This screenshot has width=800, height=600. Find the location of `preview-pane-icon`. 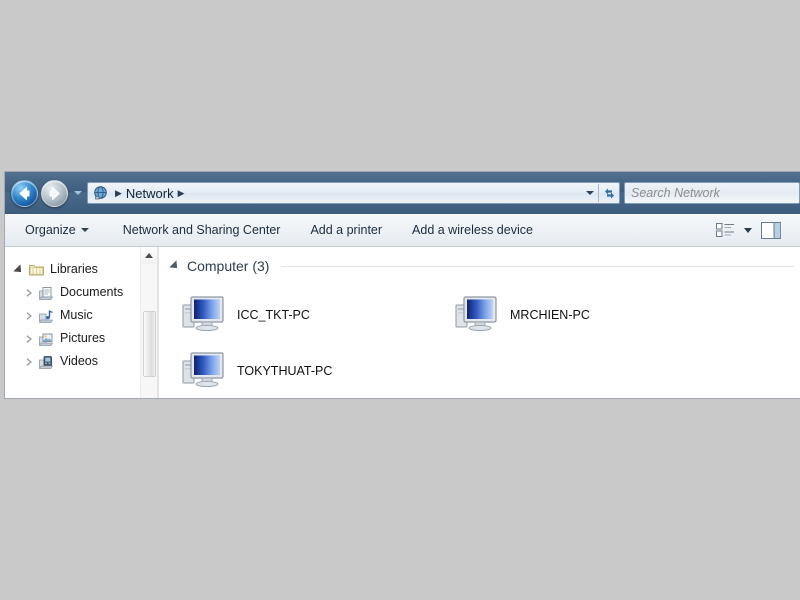

preview-pane-icon is located at coordinates (771, 230).